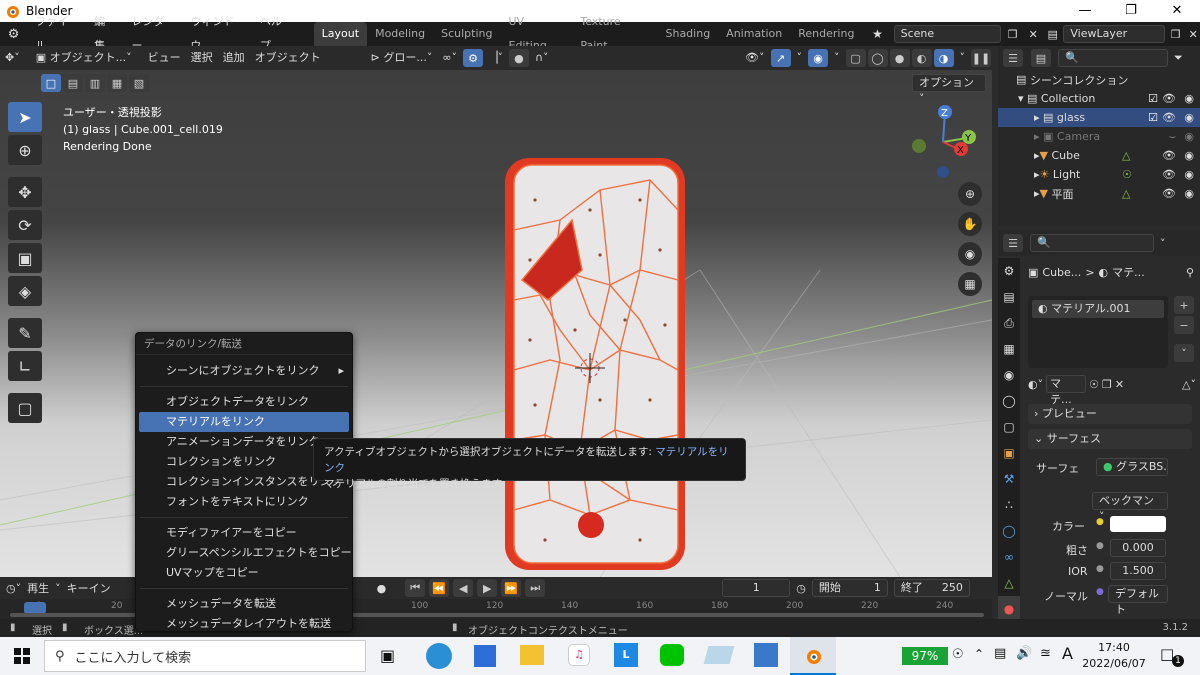 This screenshot has width=1200, height=675. What do you see at coordinates (1131, 11) in the screenshot?
I see `maximize-button: ❐` at bounding box center [1131, 11].